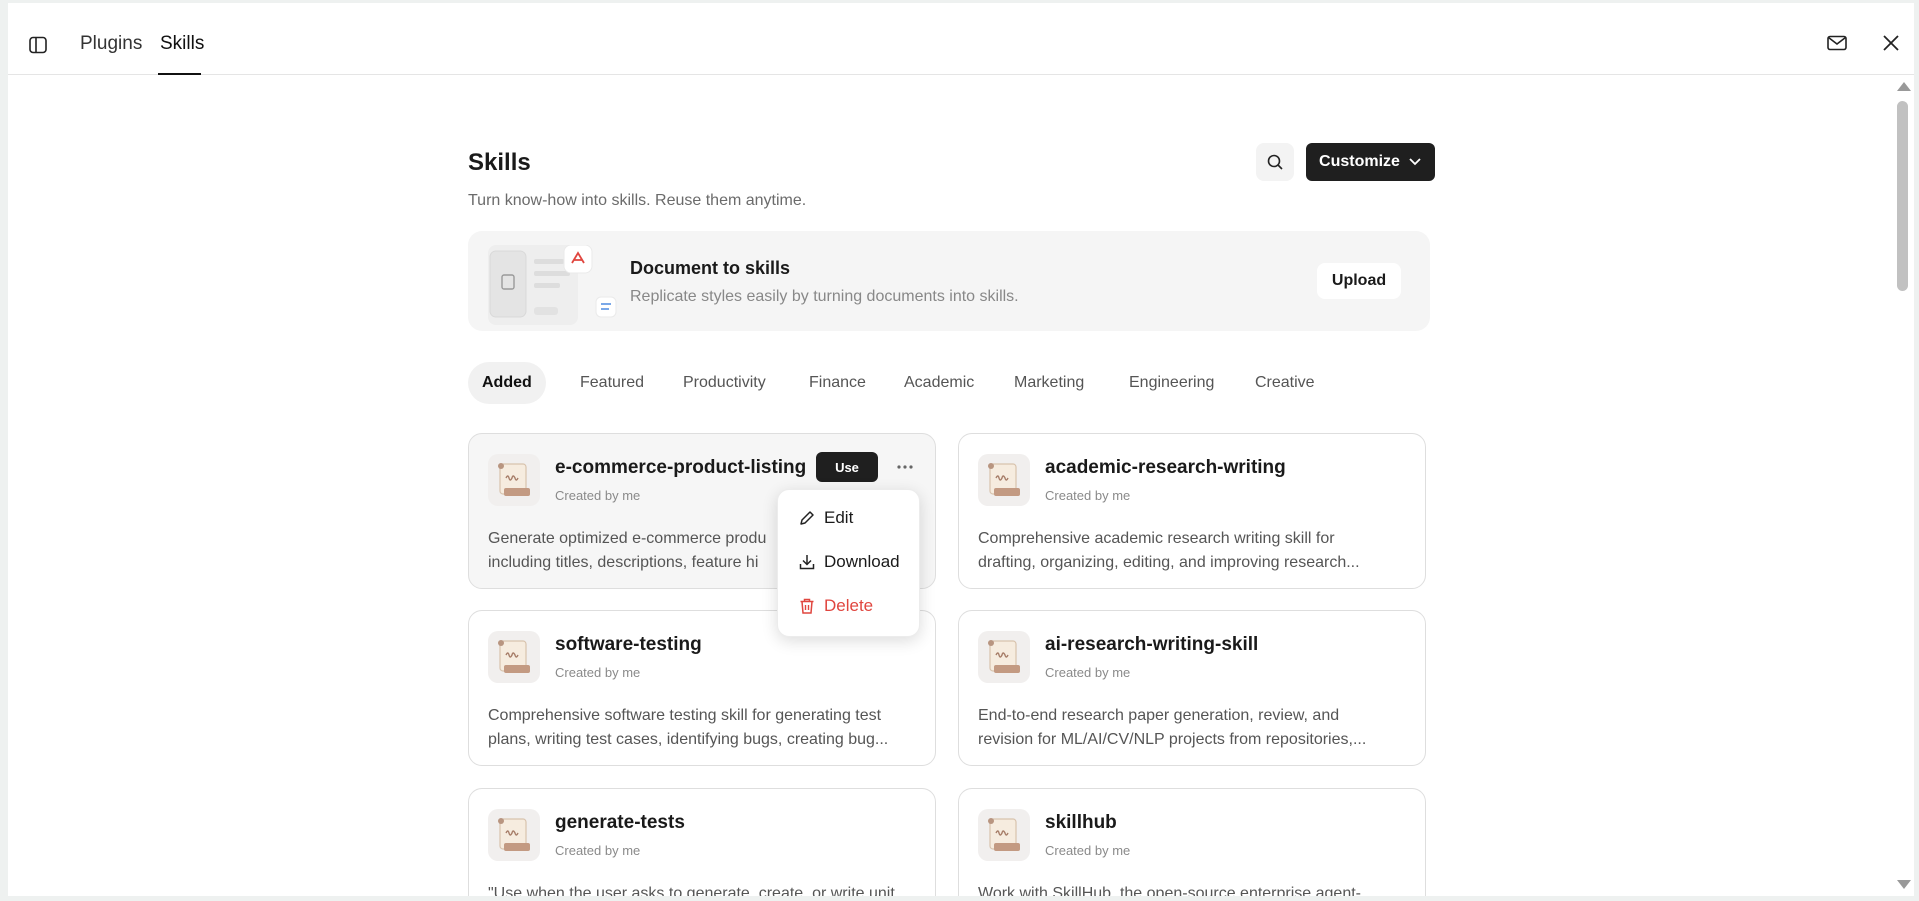  What do you see at coordinates (612, 383) in the screenshot?
I see `filter-tab-featured: Featured` at bounding box center [612, 383].